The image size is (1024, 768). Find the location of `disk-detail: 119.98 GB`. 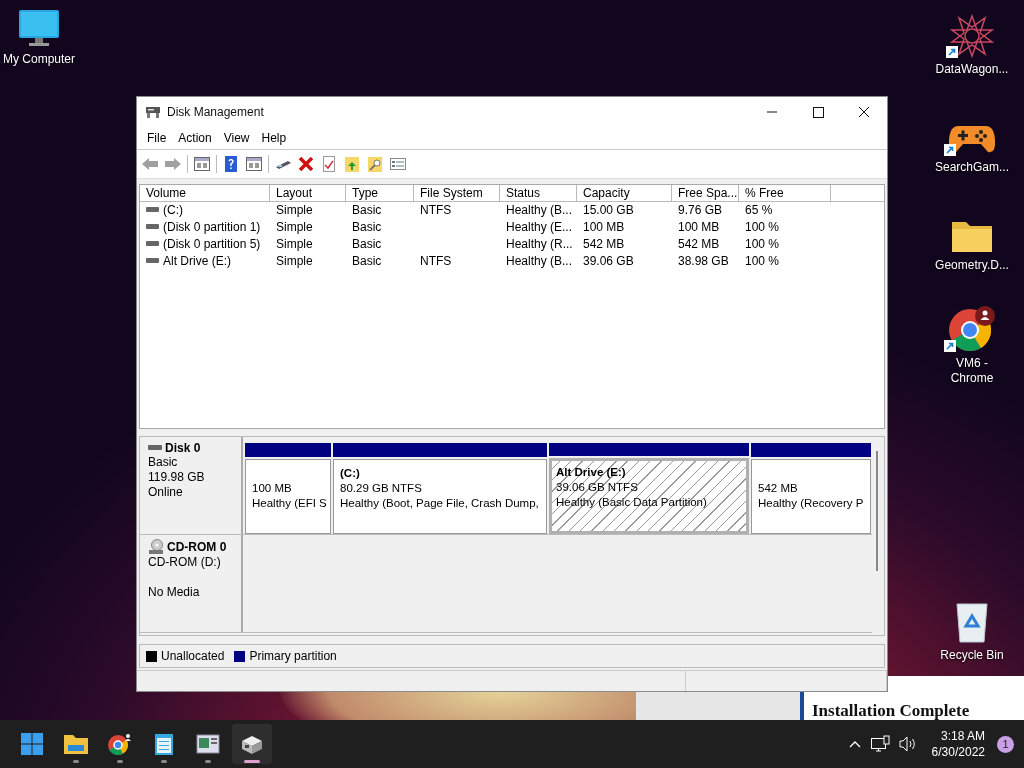

disk-detail: 119.98 GB is located at coordinates (177, 477).